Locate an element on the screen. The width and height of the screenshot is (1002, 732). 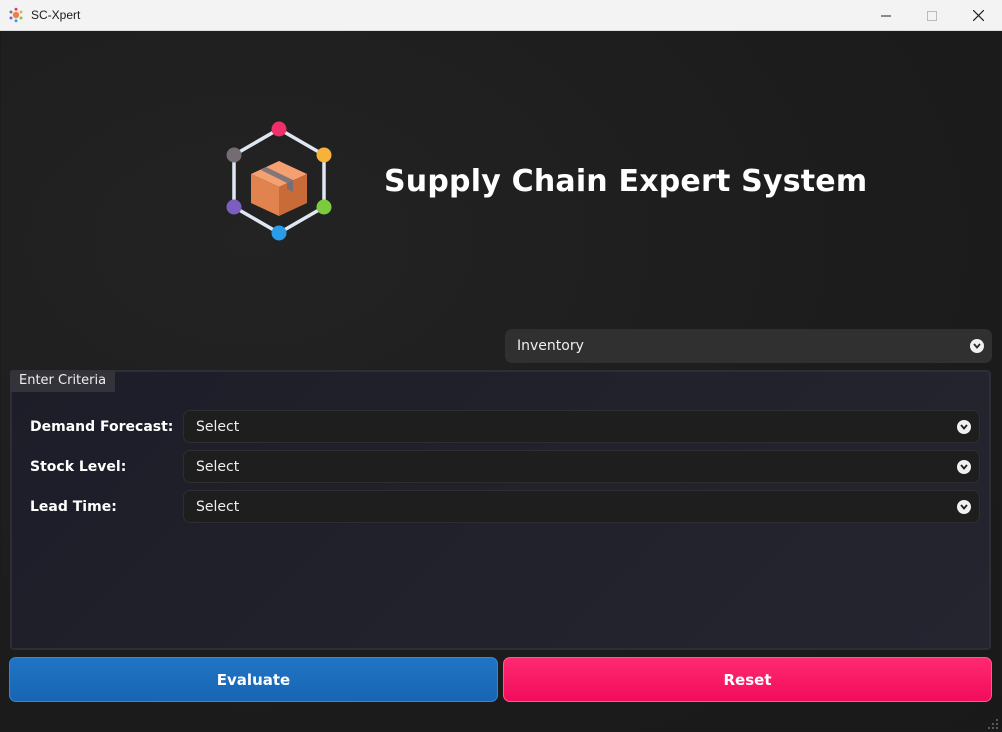
stock-level-select: Select is located at coordinates (581, 466).